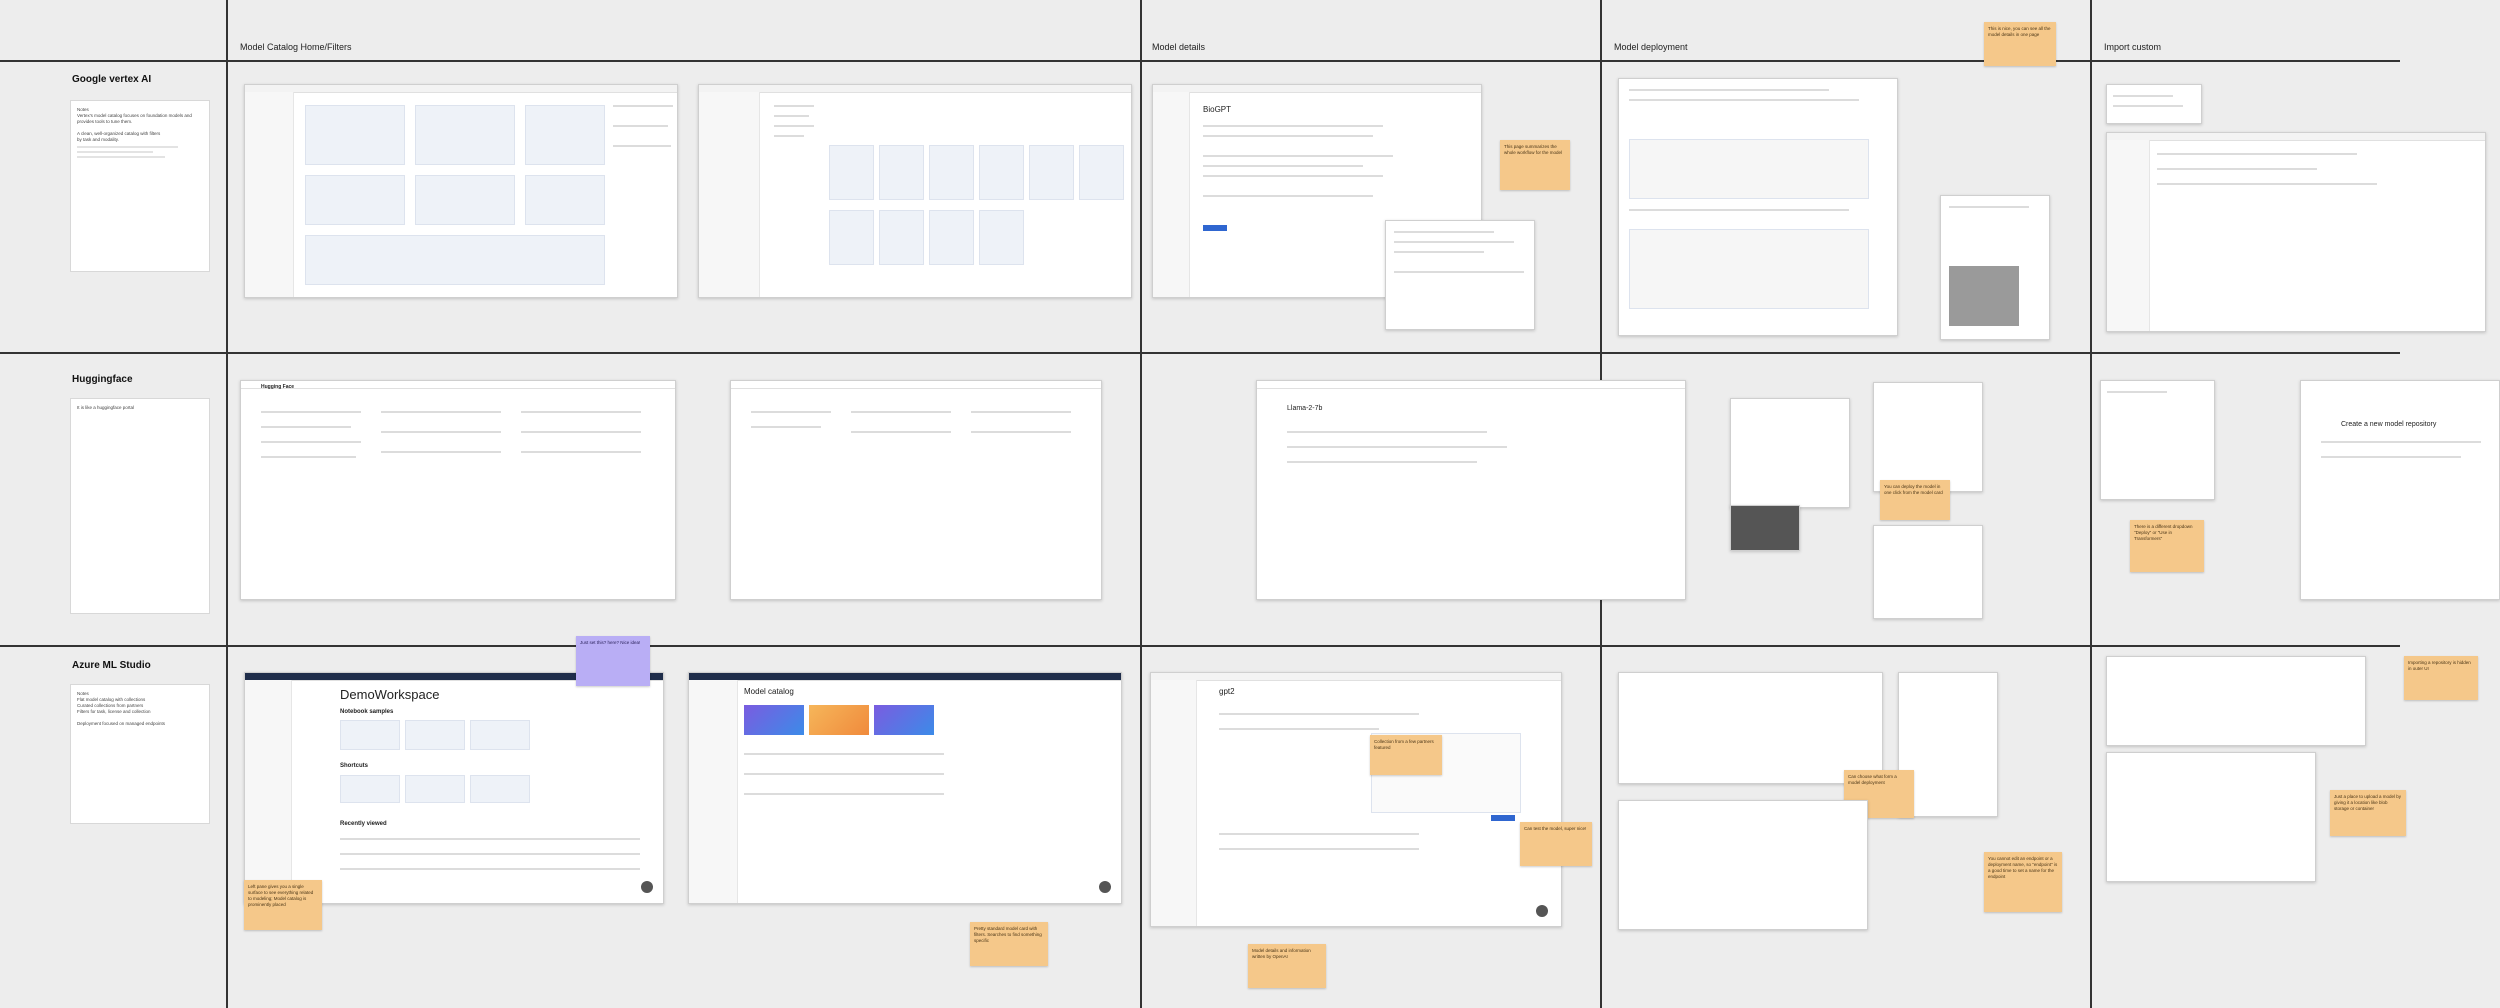 This screenshot has height=1008, width=2500. I want to click on shortcuts-heading: Shortcuts, so click(354, 766).